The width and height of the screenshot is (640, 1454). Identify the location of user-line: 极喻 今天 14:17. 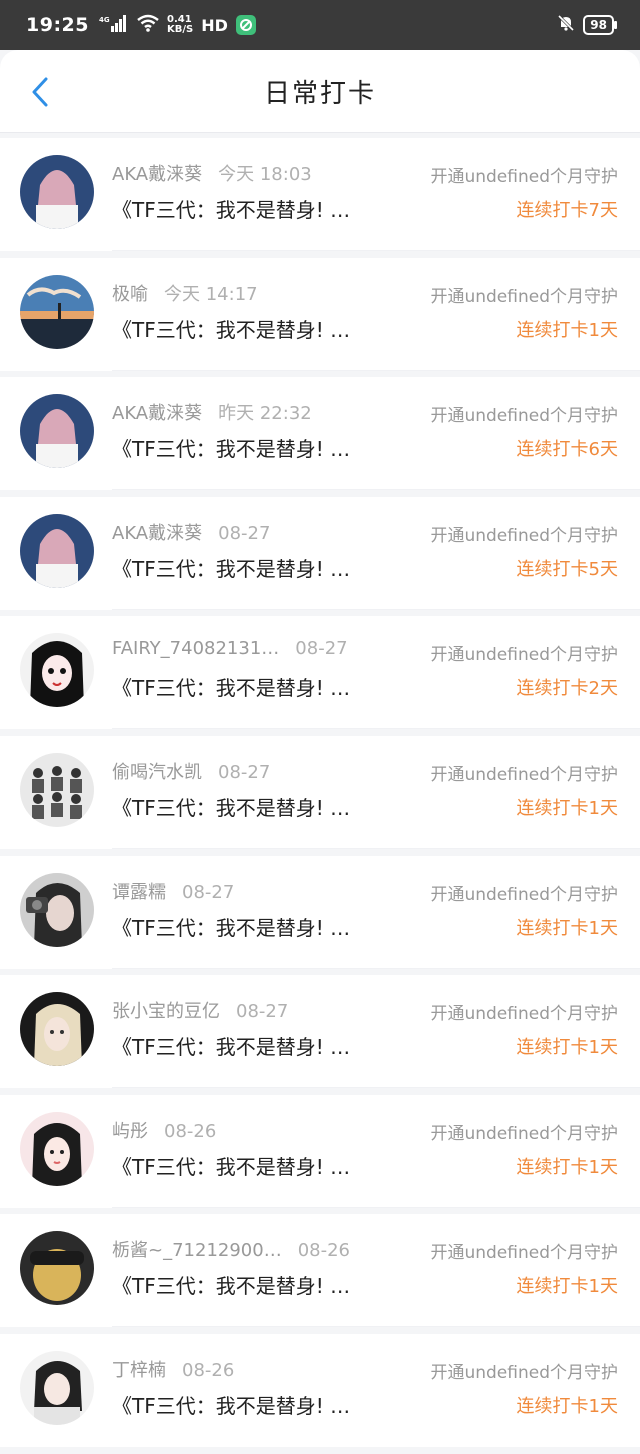
(185, 293).